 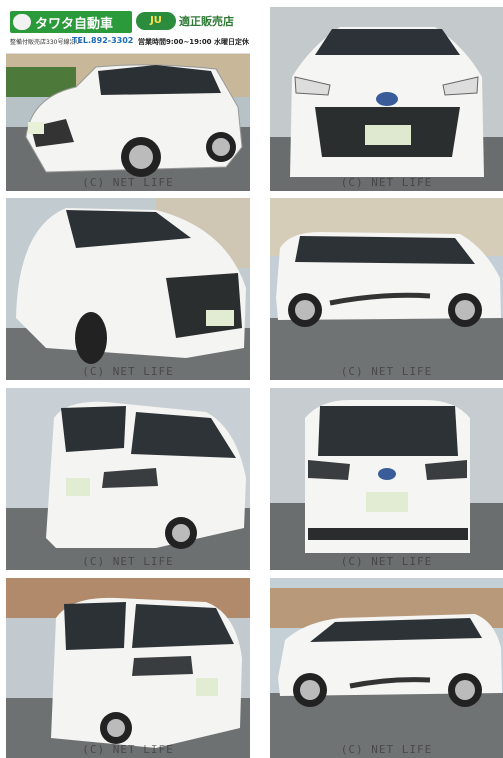 I want to click on car-rear-left-low-image, so click(x=128, y=668).